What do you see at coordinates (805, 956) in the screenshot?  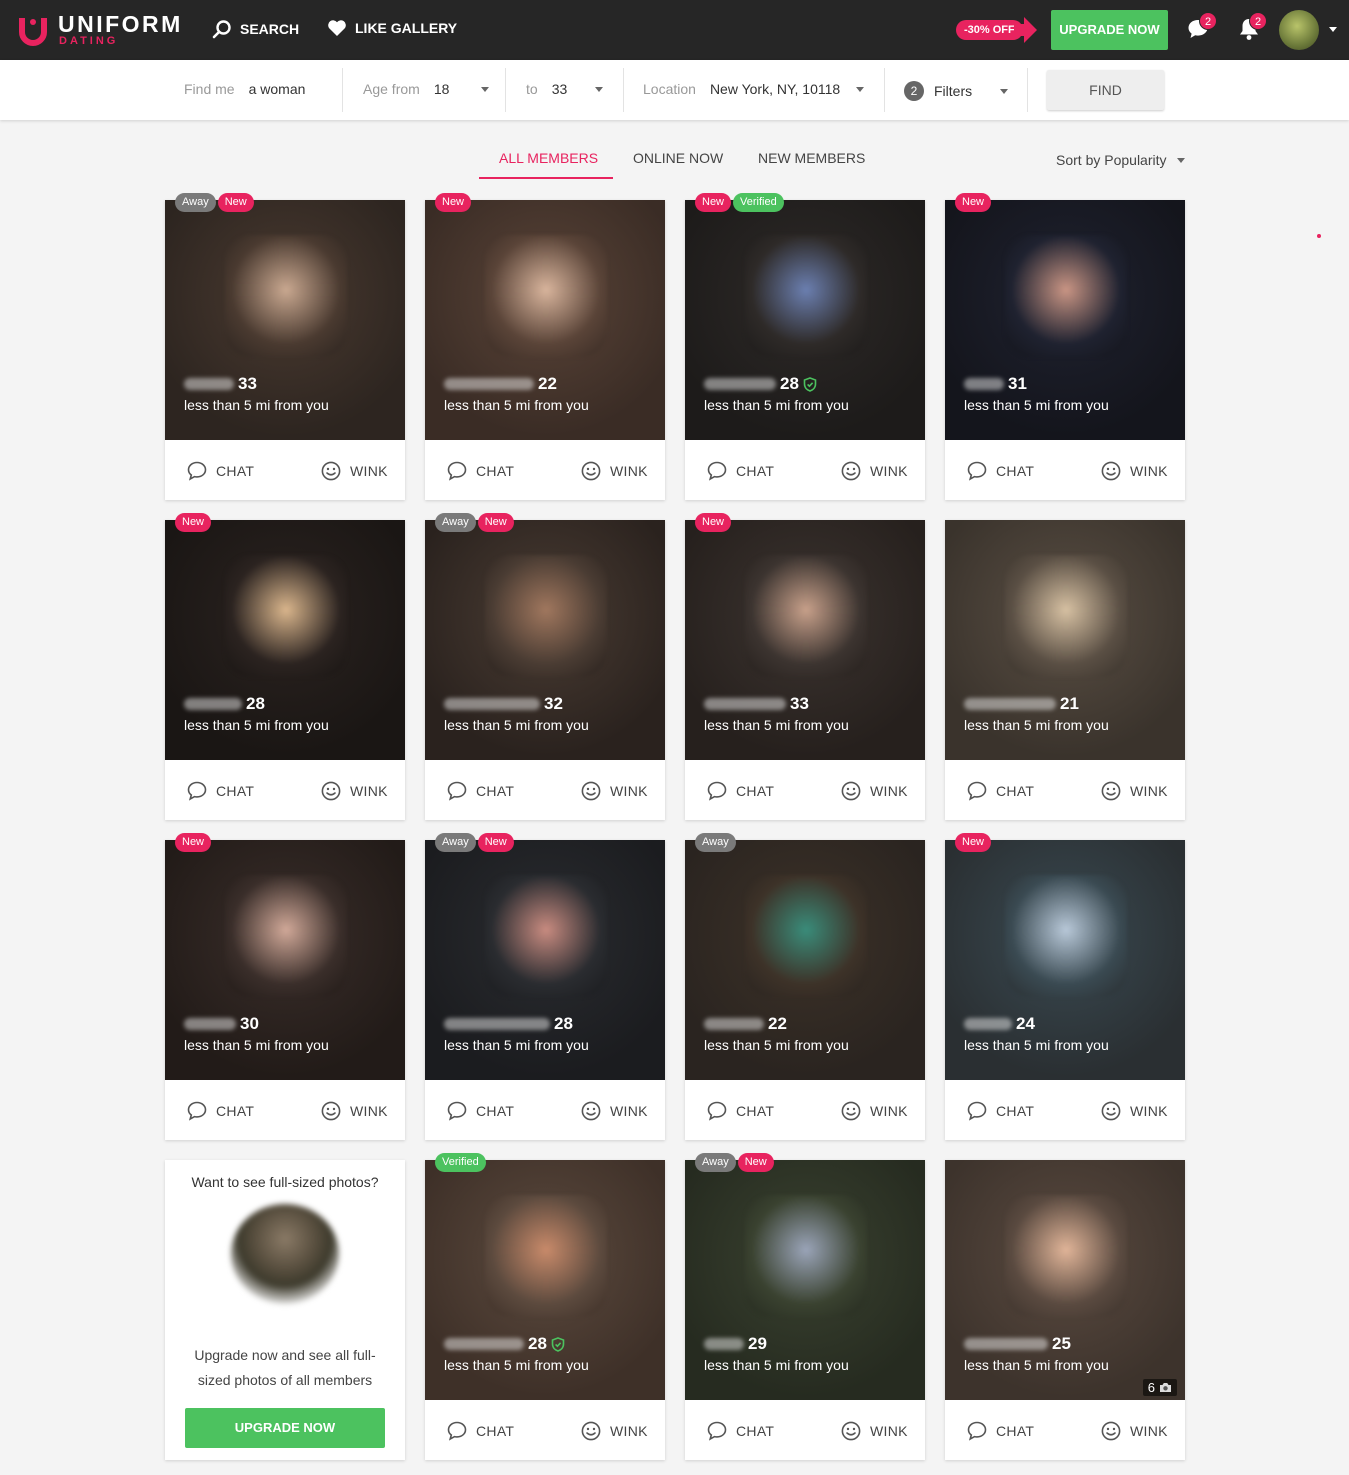 I see `member-photo: Away 22 less than 5 mi from you` at bounding box center [805, 956].